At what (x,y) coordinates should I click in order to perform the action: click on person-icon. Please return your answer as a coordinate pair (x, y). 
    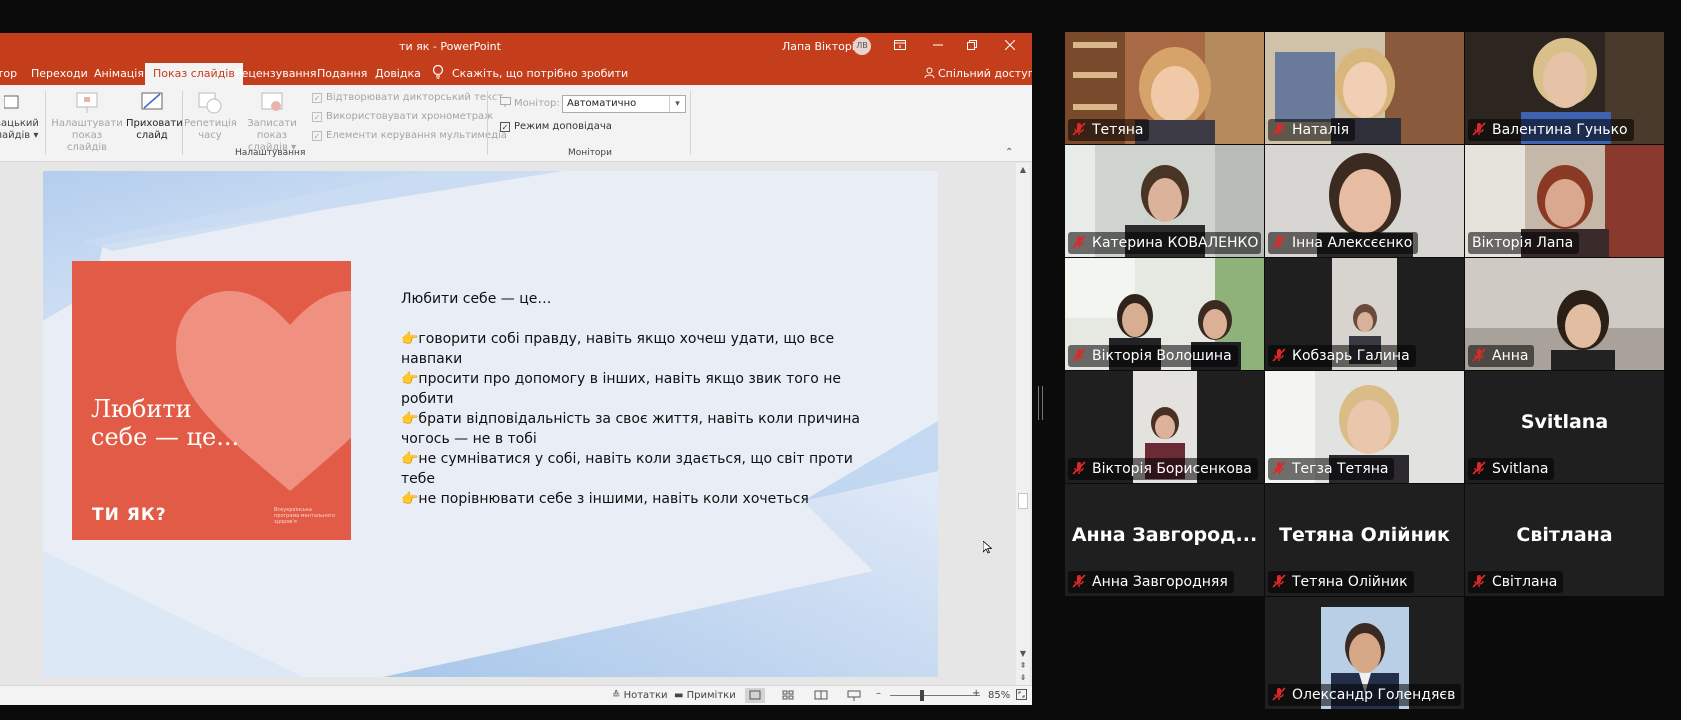
    Looking at the image, I should click on (929, 73).